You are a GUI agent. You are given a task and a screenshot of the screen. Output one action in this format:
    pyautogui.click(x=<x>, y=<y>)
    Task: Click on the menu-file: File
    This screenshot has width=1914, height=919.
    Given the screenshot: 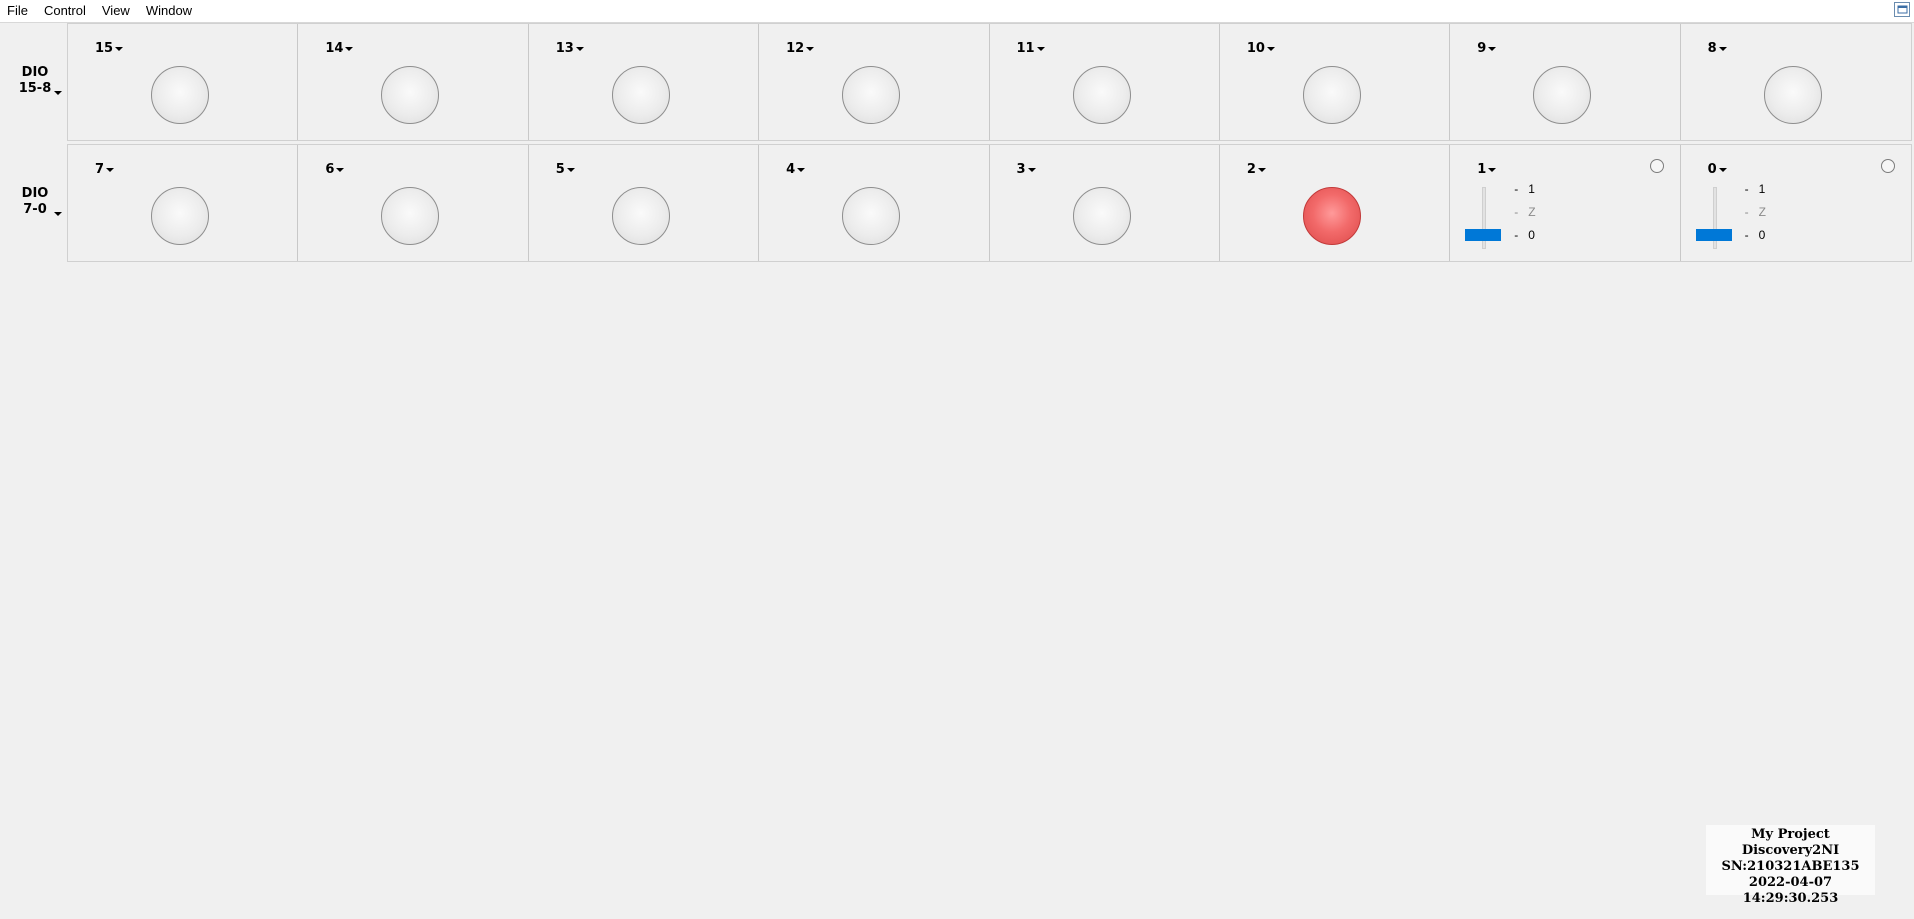 What is the action you would take?
    pyautogui.click(x=18, y=11)
    